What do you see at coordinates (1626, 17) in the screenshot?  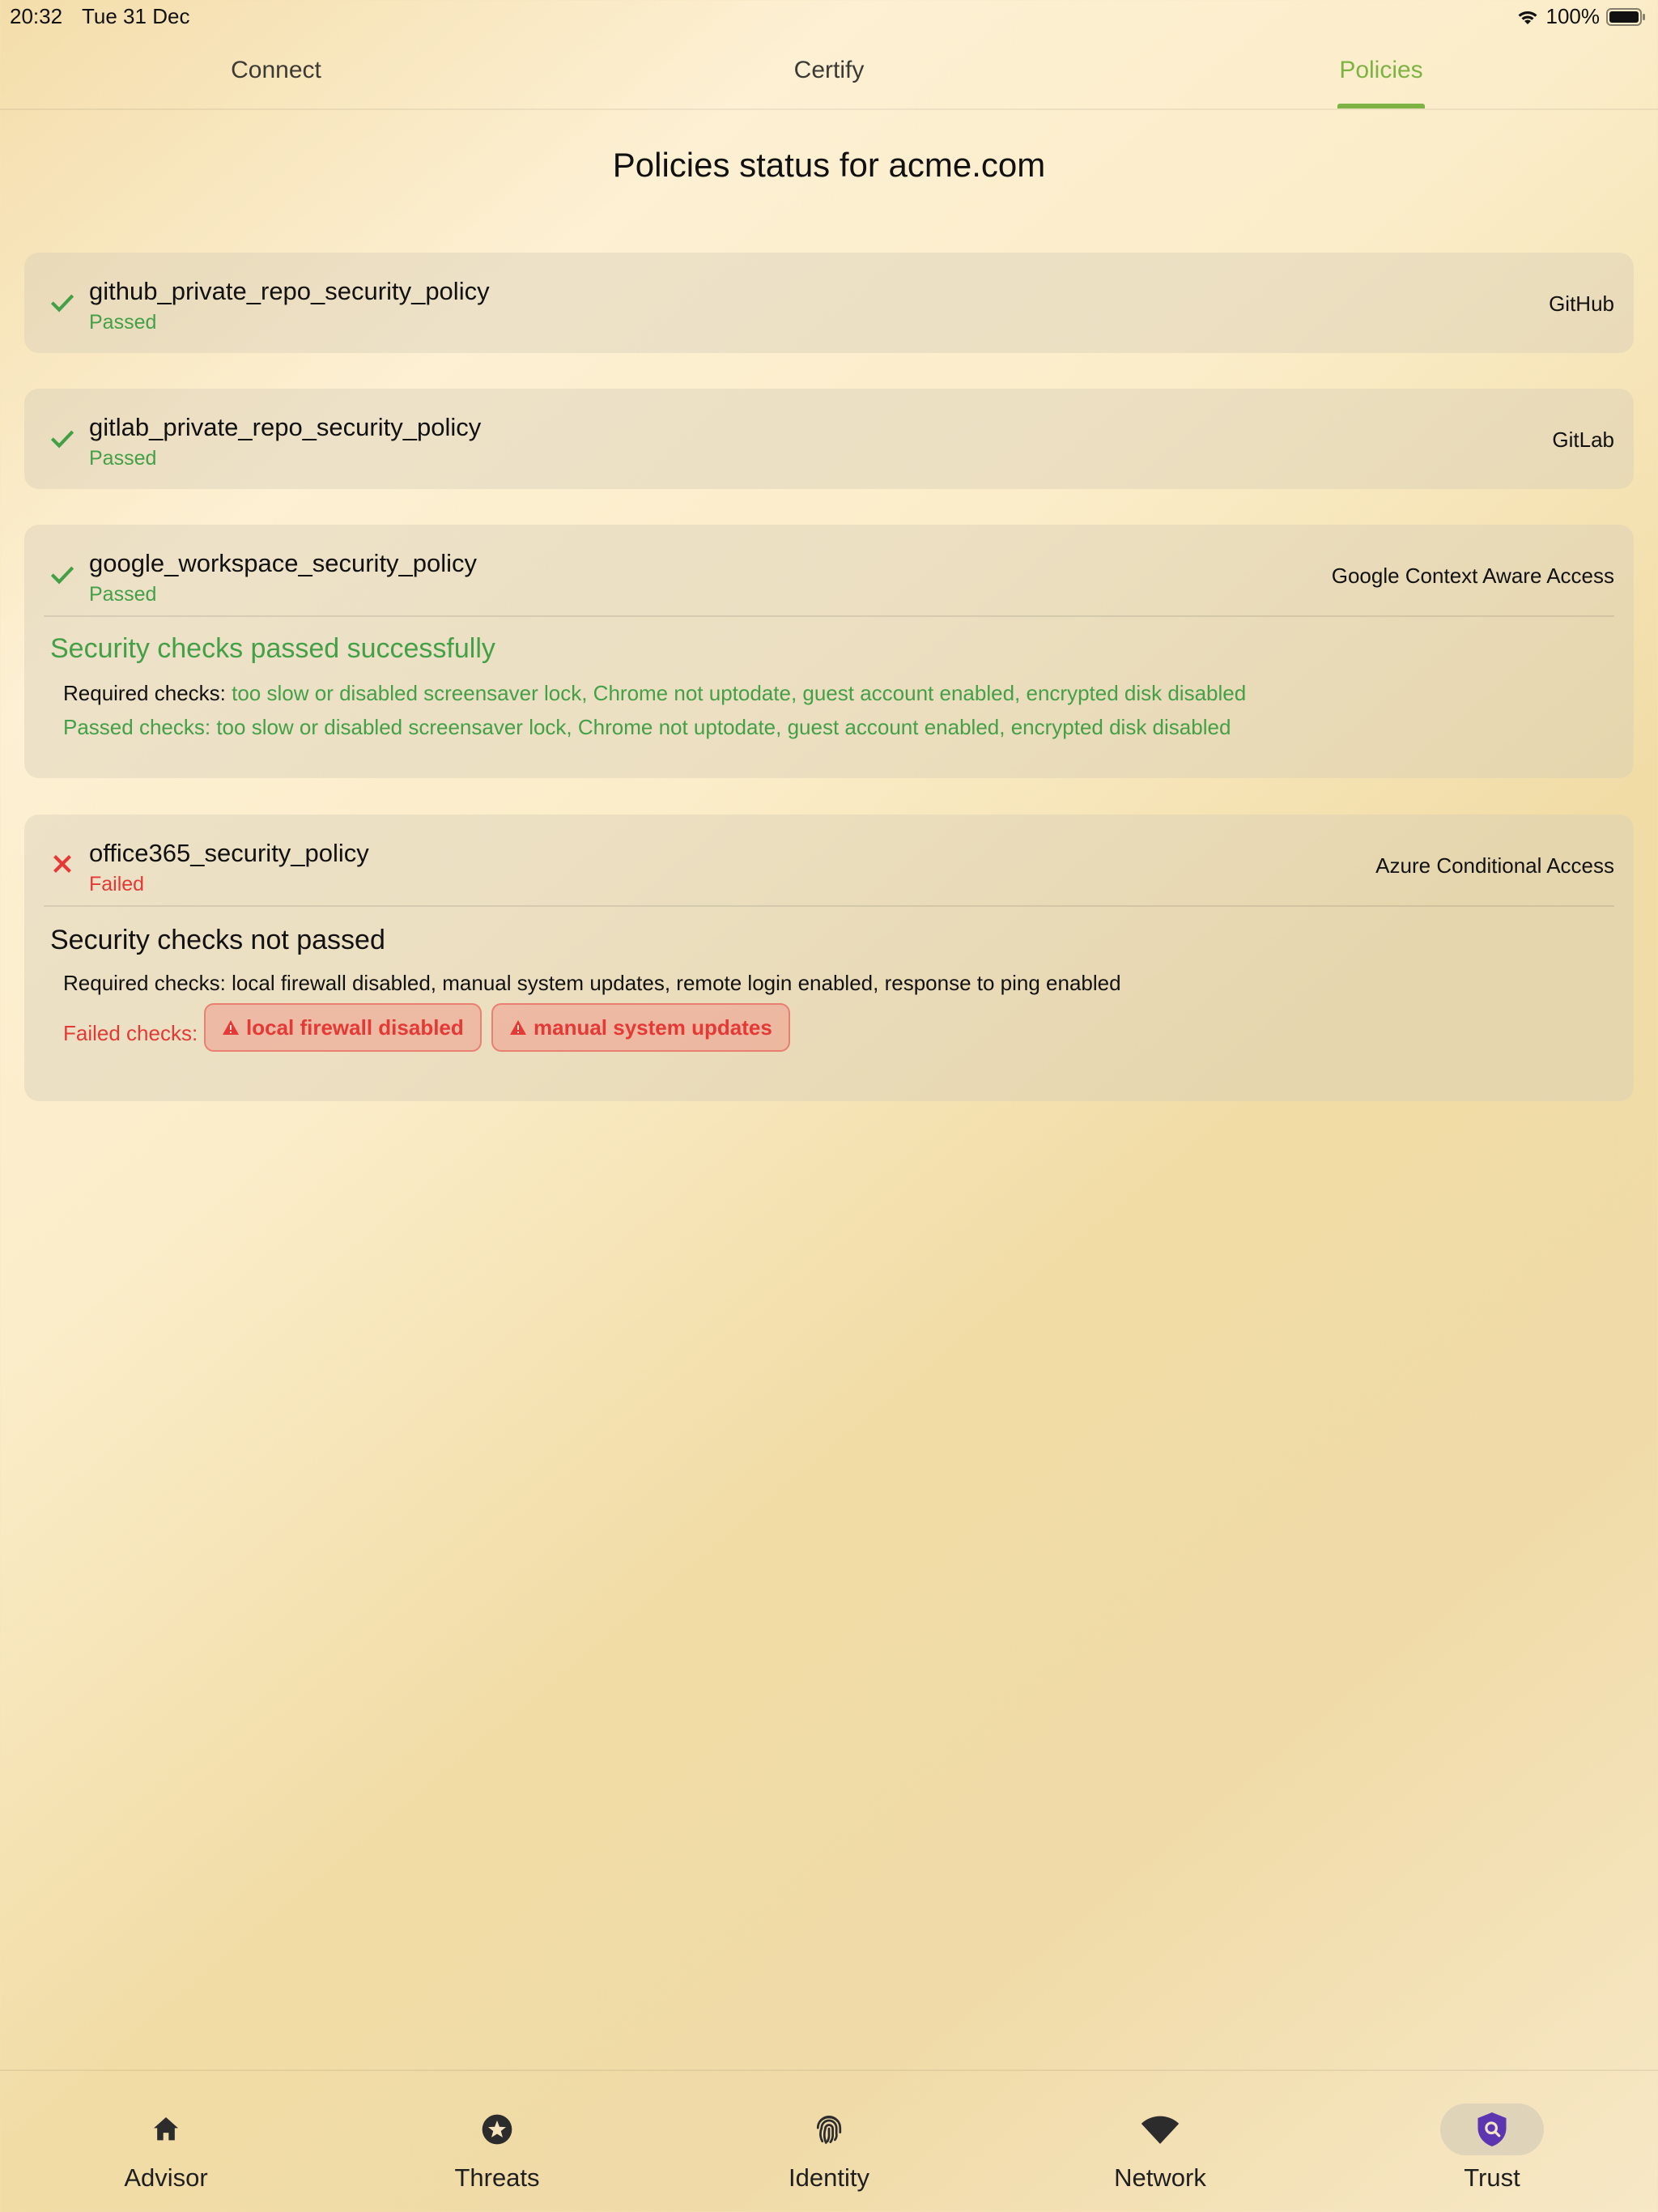 I see `battery-icon` at bounding box center [1626, 17].